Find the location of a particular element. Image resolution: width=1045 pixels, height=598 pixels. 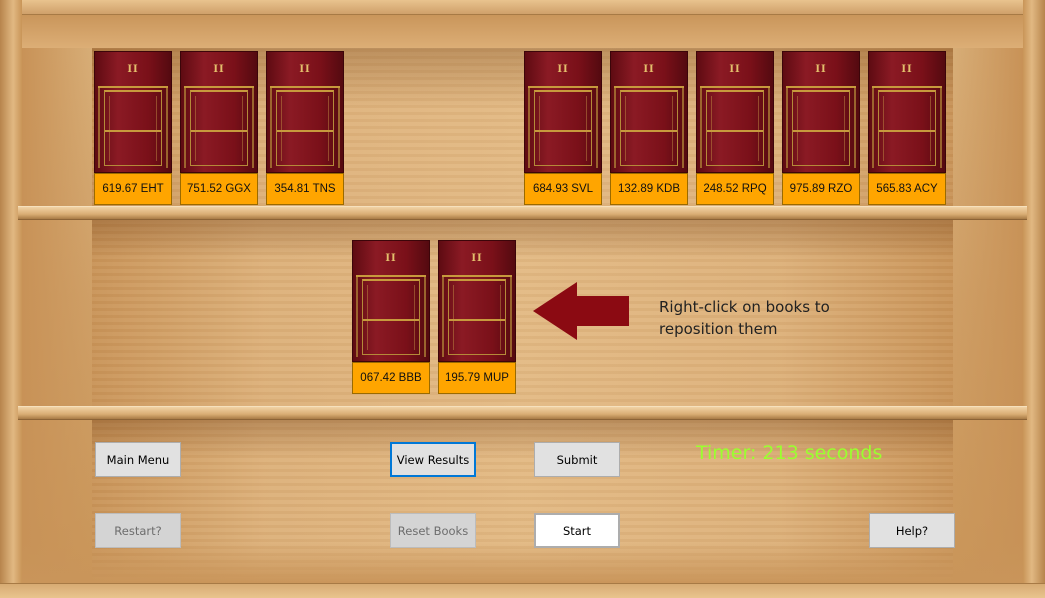

book: II 975.89 RZO is located at coordinates (821, 128).